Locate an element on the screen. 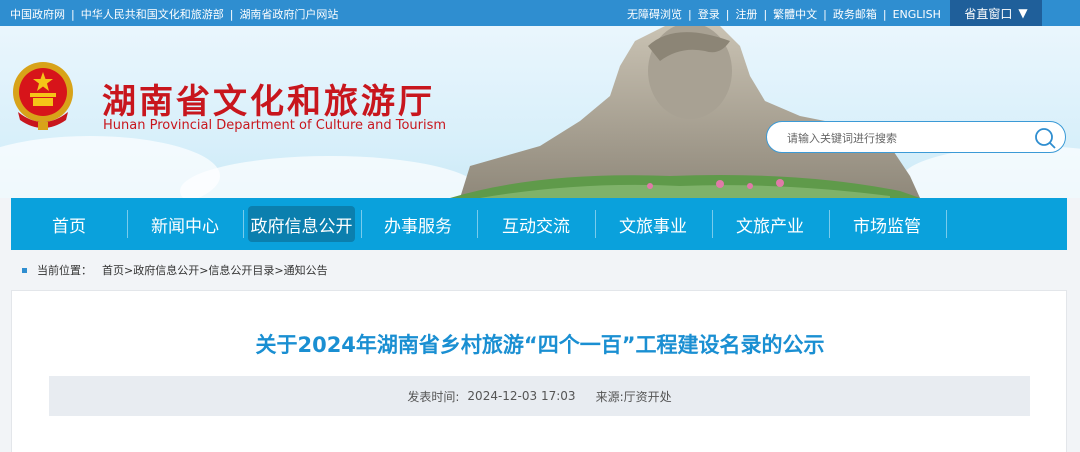  main-navigation: 首页 新闻中心 政府信息公开 办事服务 互动交流 文旅事业 文旅产业 市场监管 is located at coordinates (539, 224).